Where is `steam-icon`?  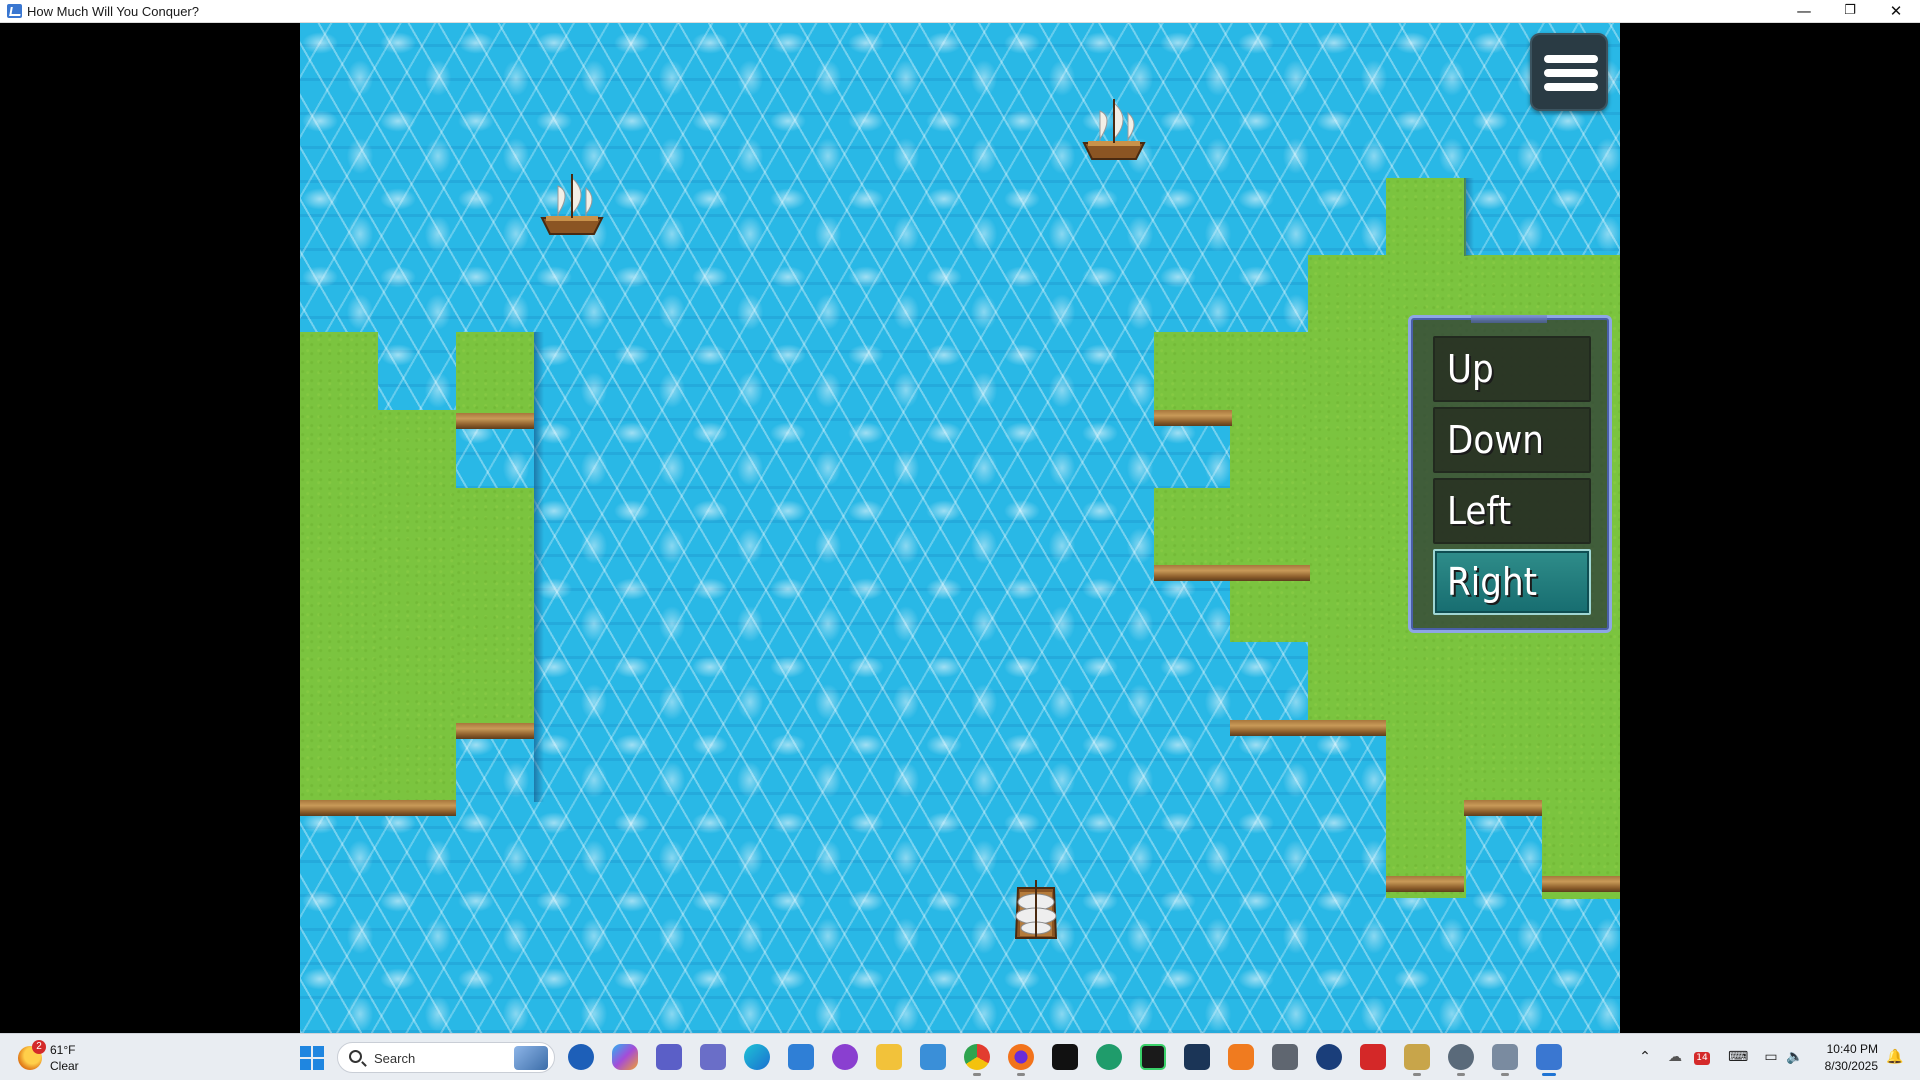 steam-icon is located at coordinates (1197, 1057).